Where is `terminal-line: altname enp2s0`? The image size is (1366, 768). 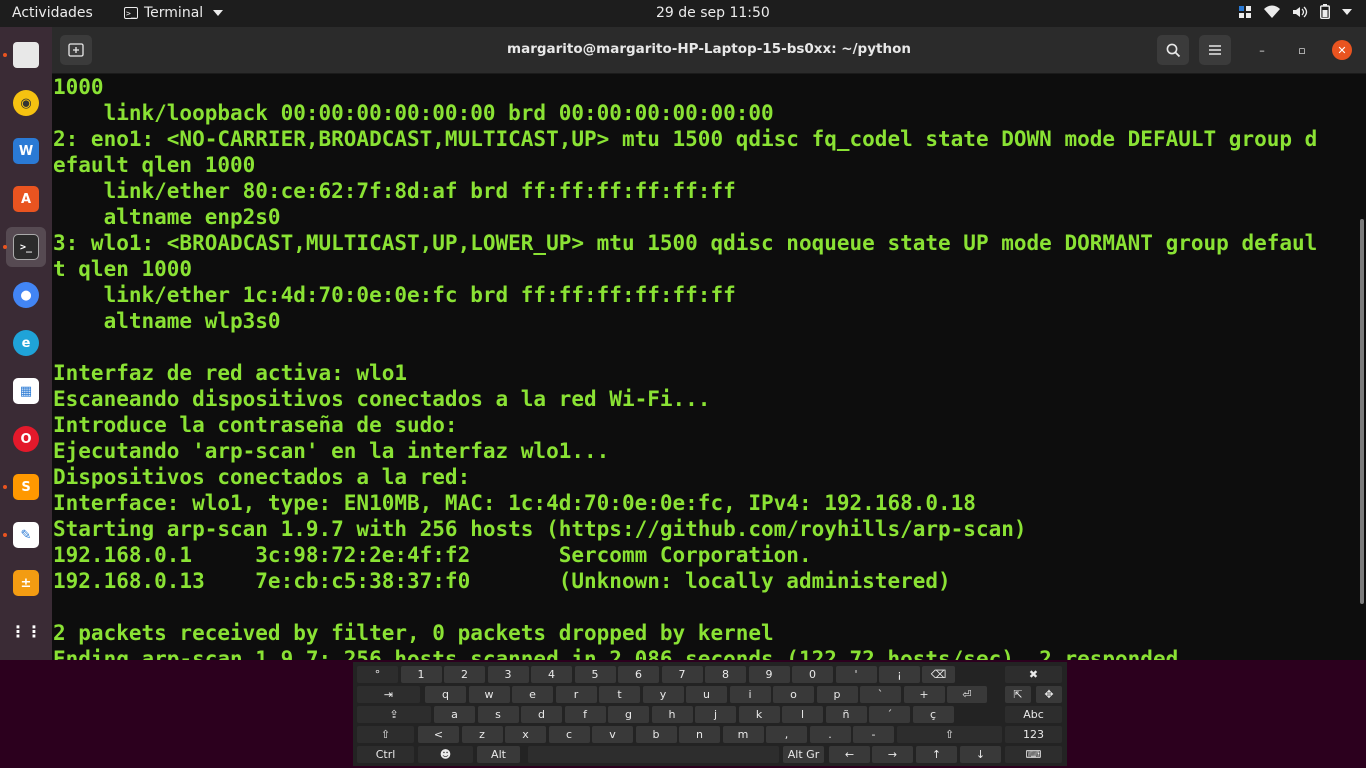
terminal-line: altname enp2s0 is located at coordinates (167, 217).